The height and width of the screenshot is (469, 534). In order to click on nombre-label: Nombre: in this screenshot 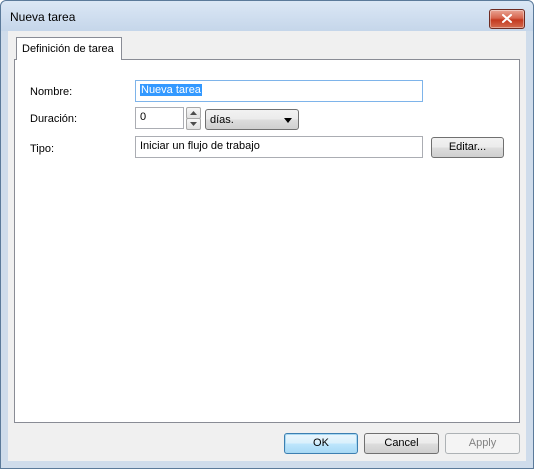, I will do `click(51, 92)`.